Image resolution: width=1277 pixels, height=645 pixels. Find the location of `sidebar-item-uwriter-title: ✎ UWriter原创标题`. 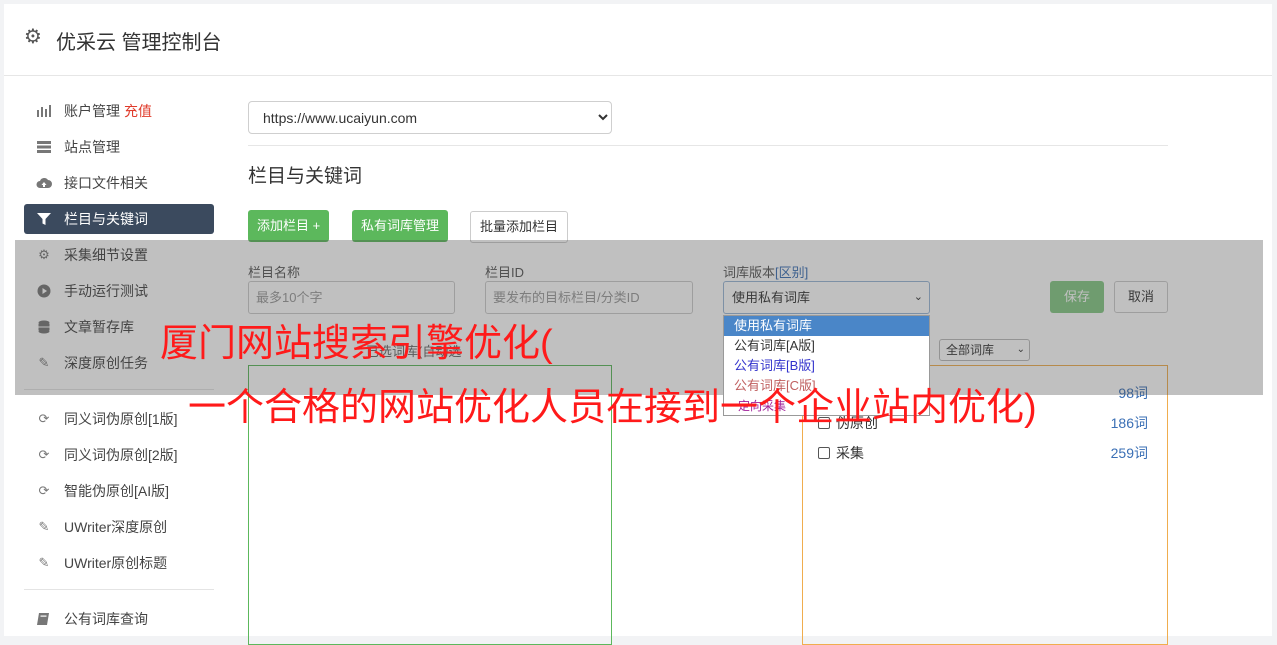

sidebar-item-uwriter-title: ✎ UWriter原创标题 is located at coordinates (119, 563).